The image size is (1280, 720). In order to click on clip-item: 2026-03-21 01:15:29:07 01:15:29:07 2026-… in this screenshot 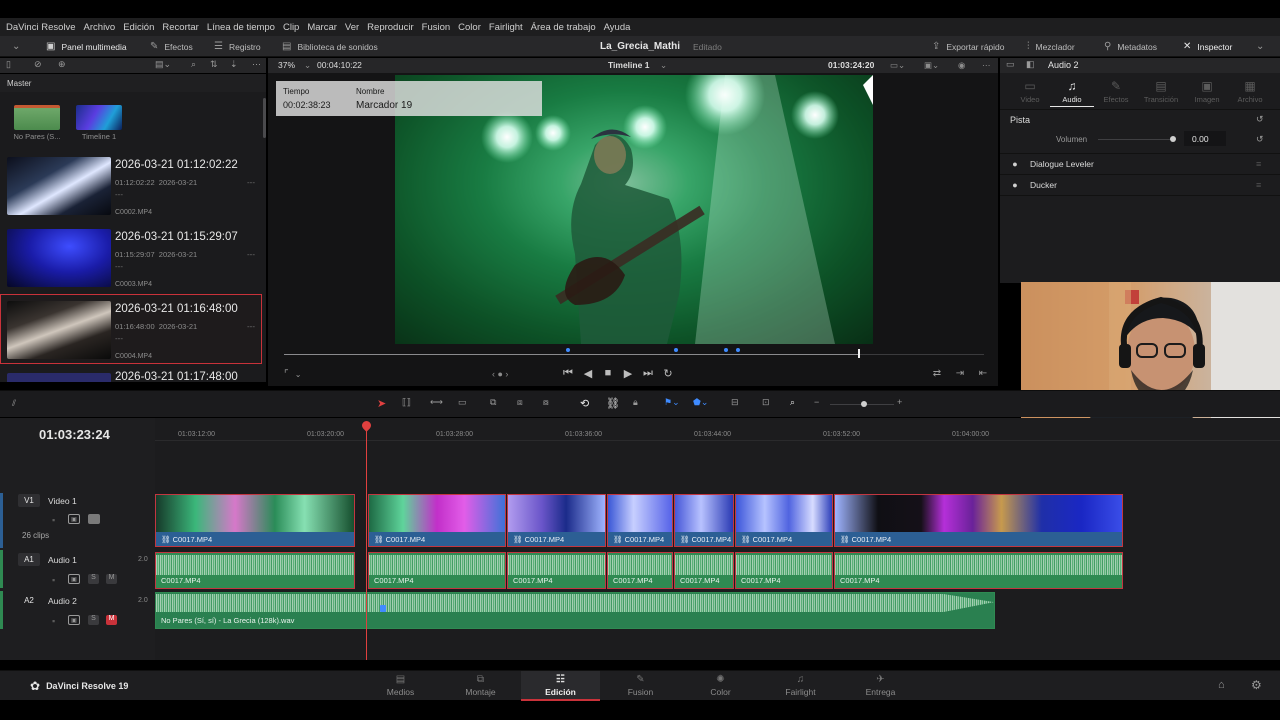, I will do `click(131, 257)`.